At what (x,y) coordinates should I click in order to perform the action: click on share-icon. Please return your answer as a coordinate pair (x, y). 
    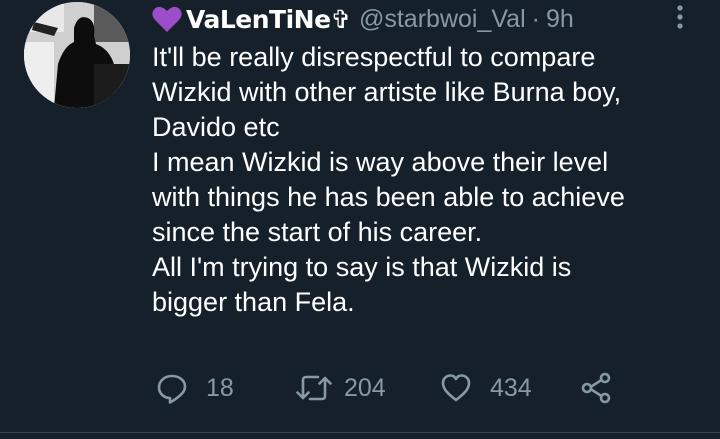
    Looking at the image, I should click on (596, 388).